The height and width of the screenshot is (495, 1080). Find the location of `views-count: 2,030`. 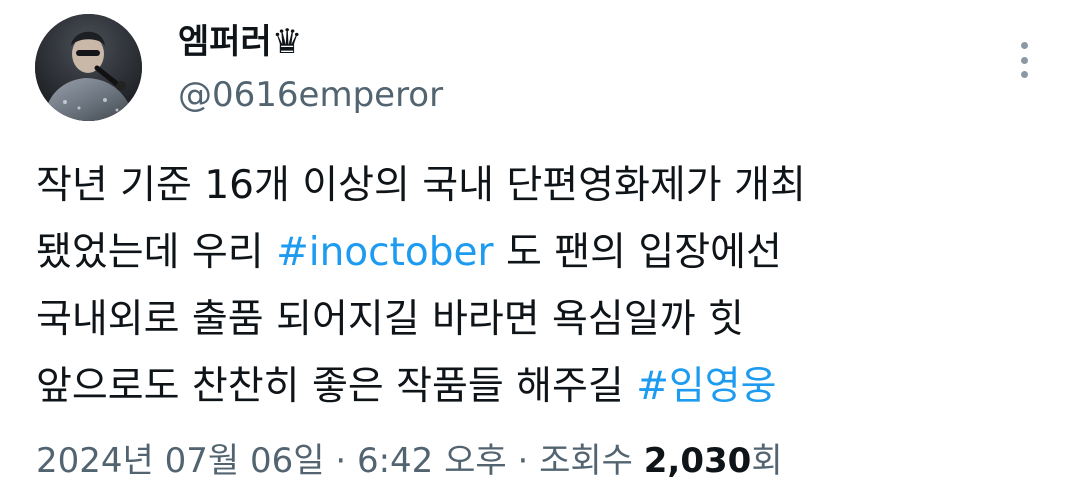

views-count: 2,030 is located at coordinates (697, 461).